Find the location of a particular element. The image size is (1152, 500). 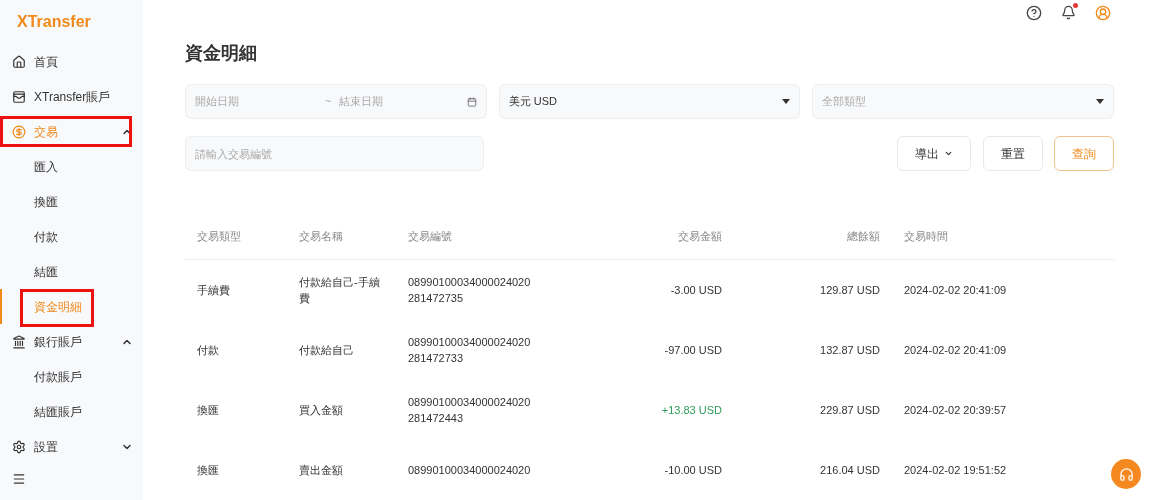

table-cell-text: -3.00 USD is located at coordinates (696, 290).